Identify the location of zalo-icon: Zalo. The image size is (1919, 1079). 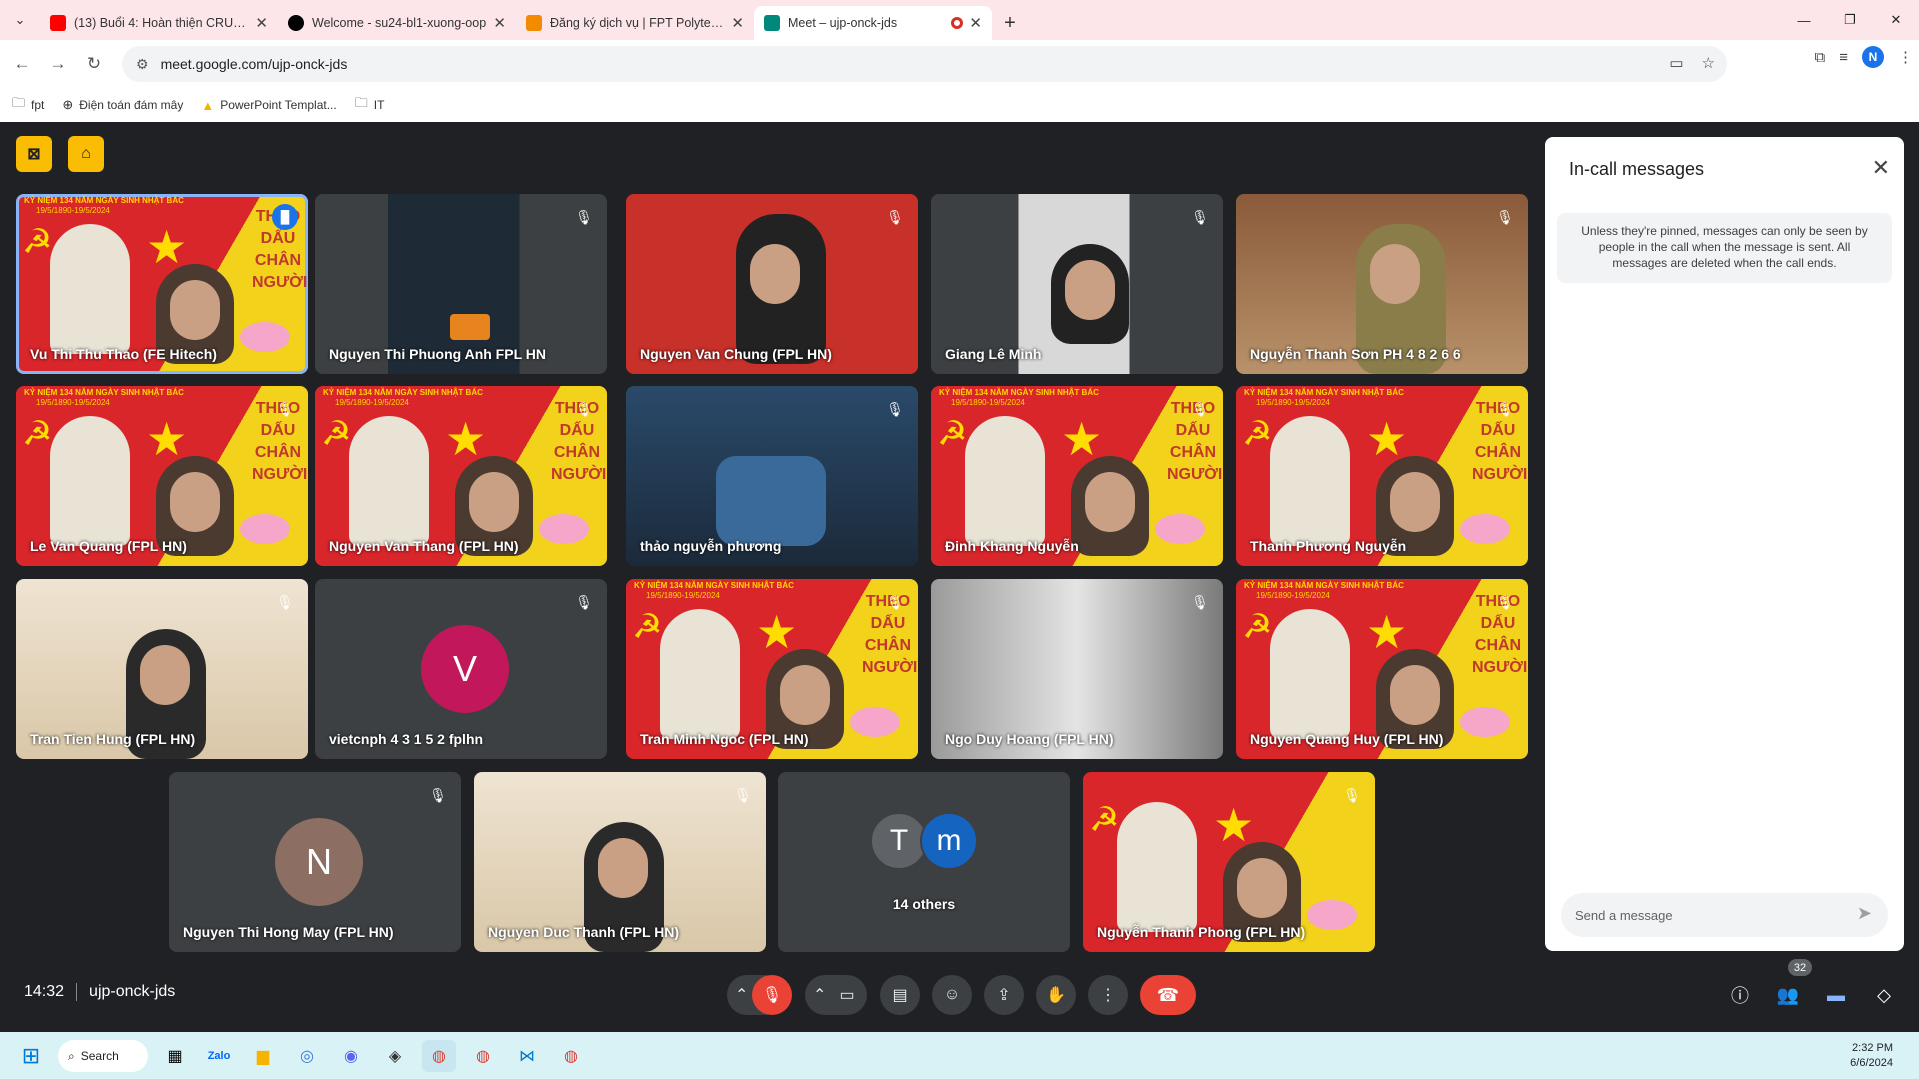
(219, 1056).